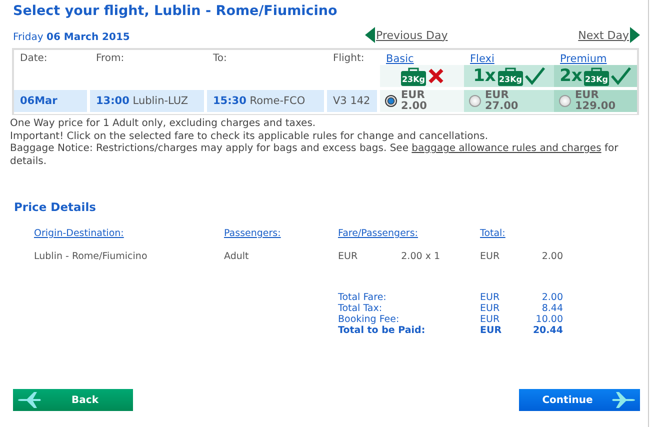 The image size is (656, 427). Describe the element at coordinates (220, 58) in the screenshot. I see `to-header: To:` at that location.